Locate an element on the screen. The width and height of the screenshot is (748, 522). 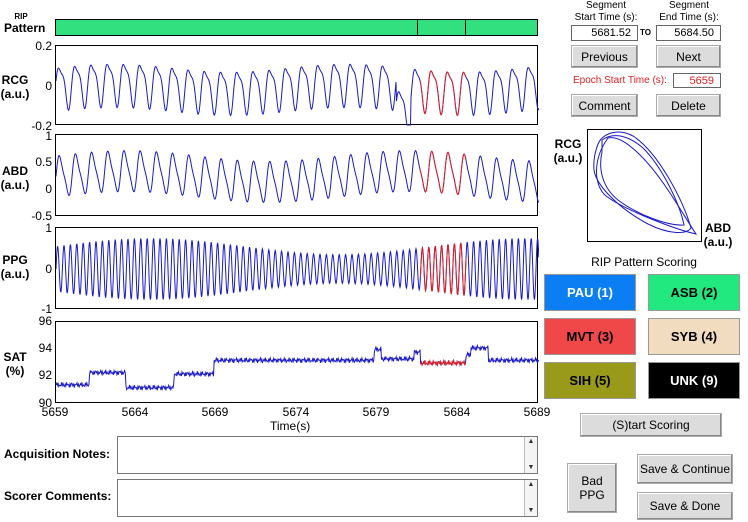
ppg-plot is located at coordinates (297, 268).